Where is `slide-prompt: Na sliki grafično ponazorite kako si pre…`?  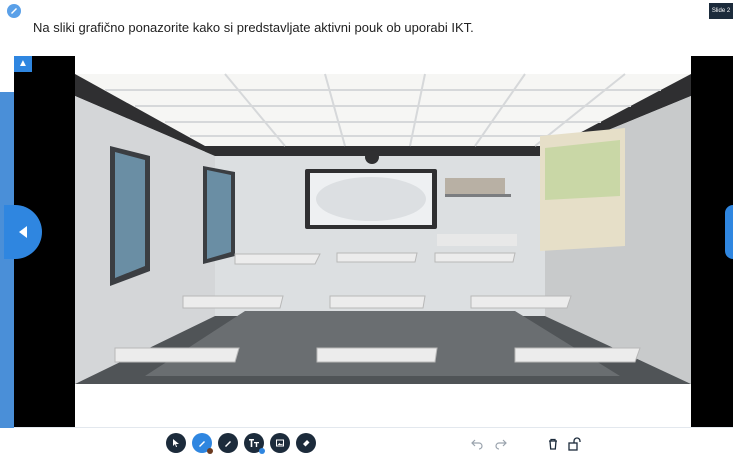 slide-prompt: Na sliki grafično ponazorite kako si pre… is located at coordinates (253, 27).